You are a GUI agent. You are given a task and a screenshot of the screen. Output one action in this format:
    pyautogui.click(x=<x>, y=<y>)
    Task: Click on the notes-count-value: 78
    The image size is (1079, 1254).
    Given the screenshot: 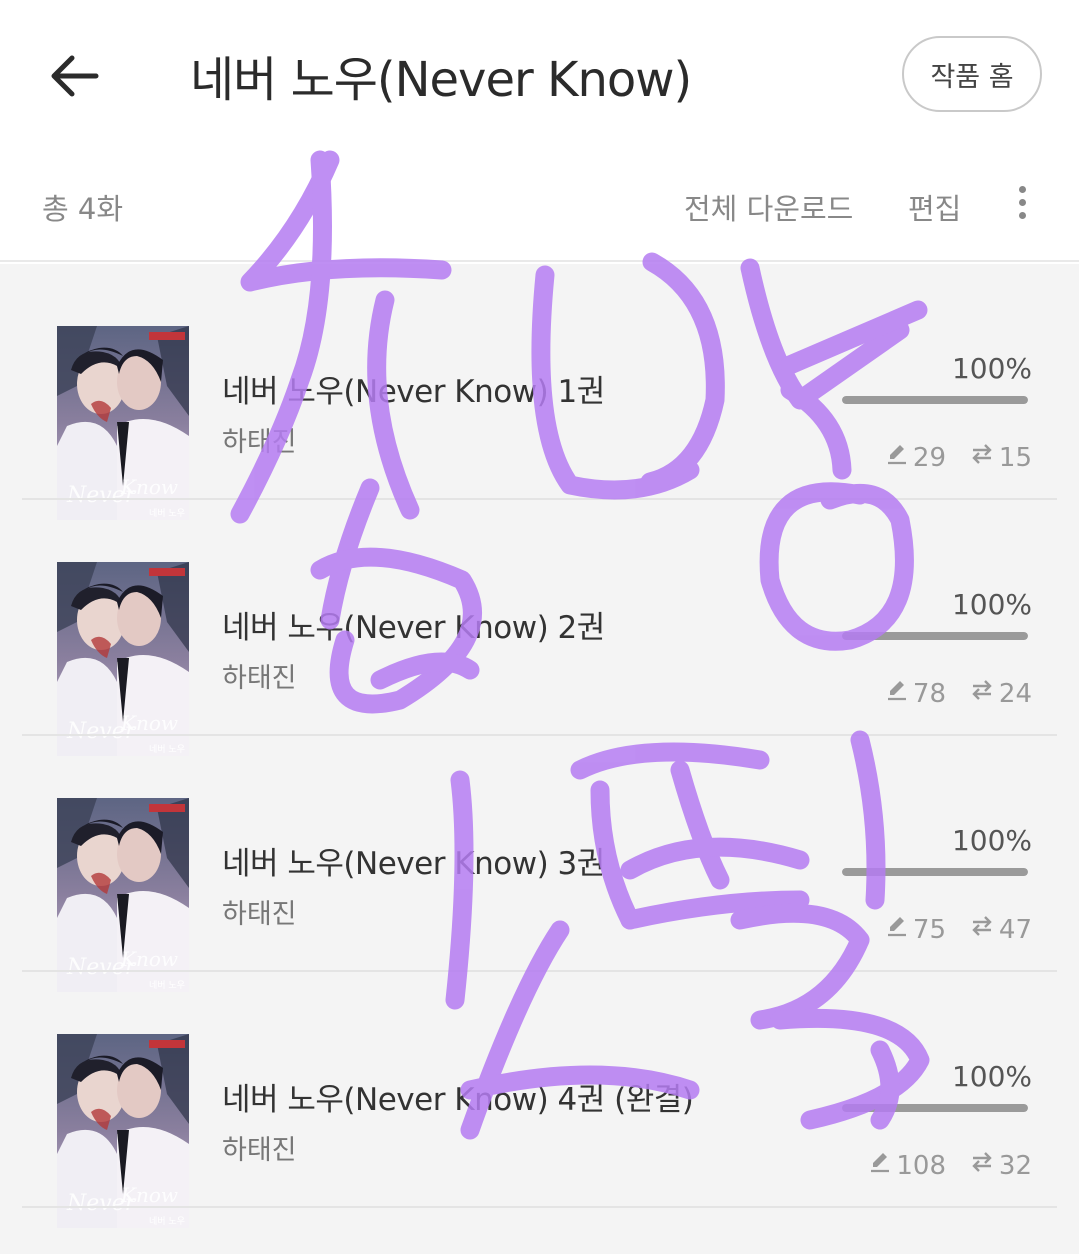 What is the action you would take?
    pyautogui.click(x=929, y=693)
    